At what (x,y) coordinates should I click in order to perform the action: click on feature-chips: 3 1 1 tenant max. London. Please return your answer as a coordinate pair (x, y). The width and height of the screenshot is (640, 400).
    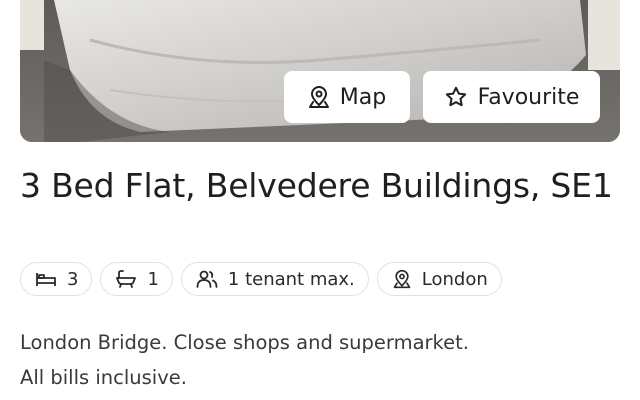
    Looking at the image, I should click on (261, 279).